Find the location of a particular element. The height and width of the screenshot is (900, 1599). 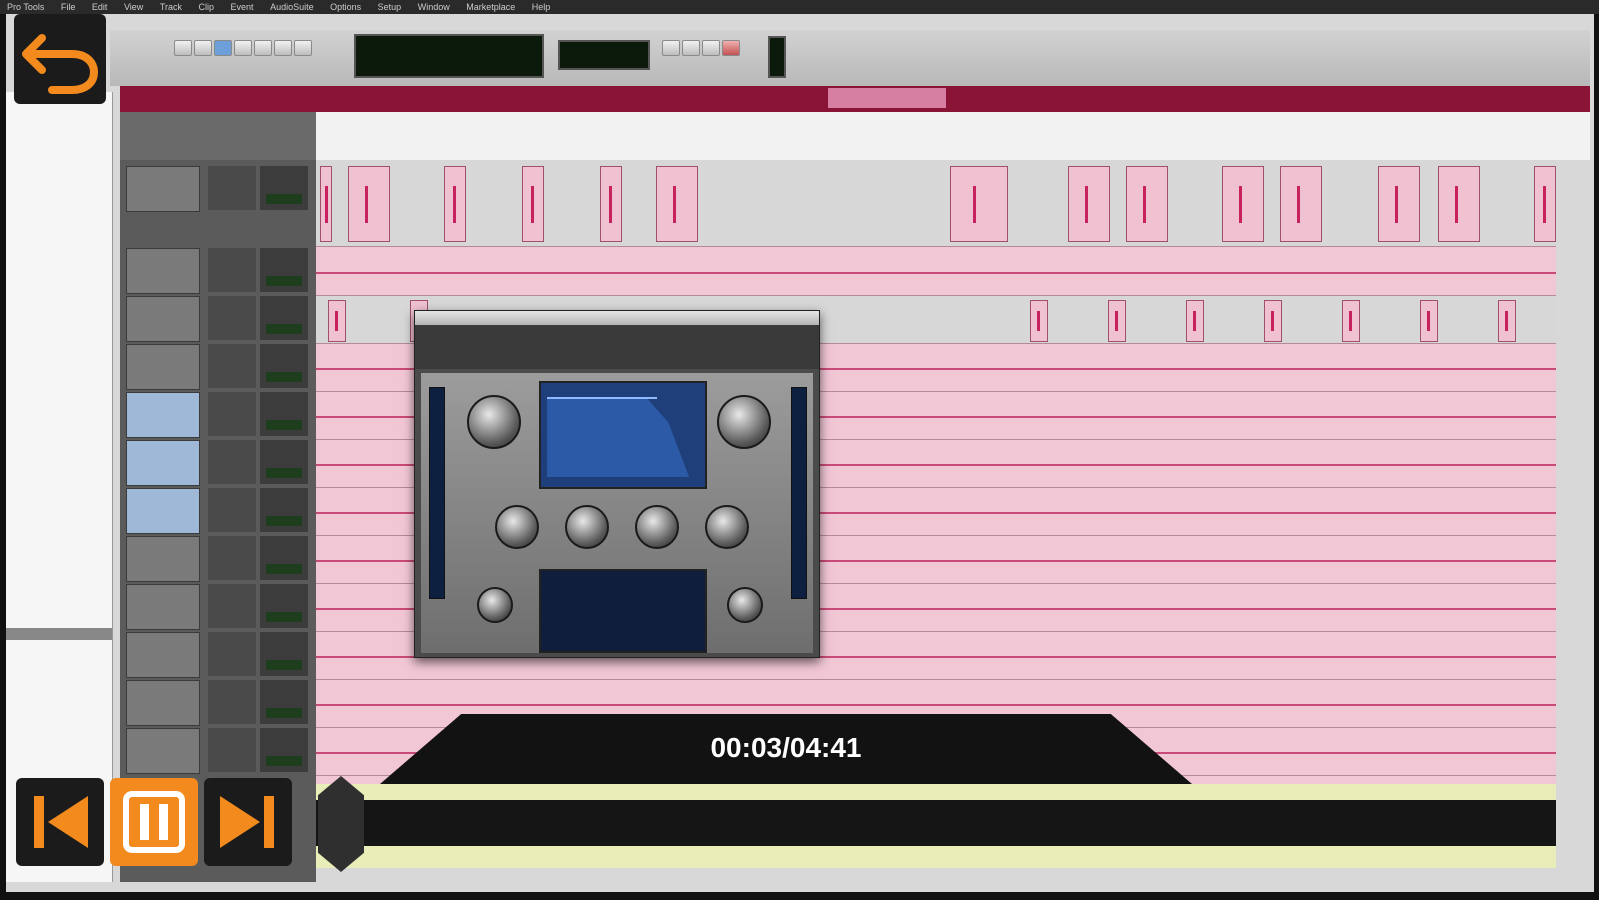

progress-track is located at coordinates (936, 823).